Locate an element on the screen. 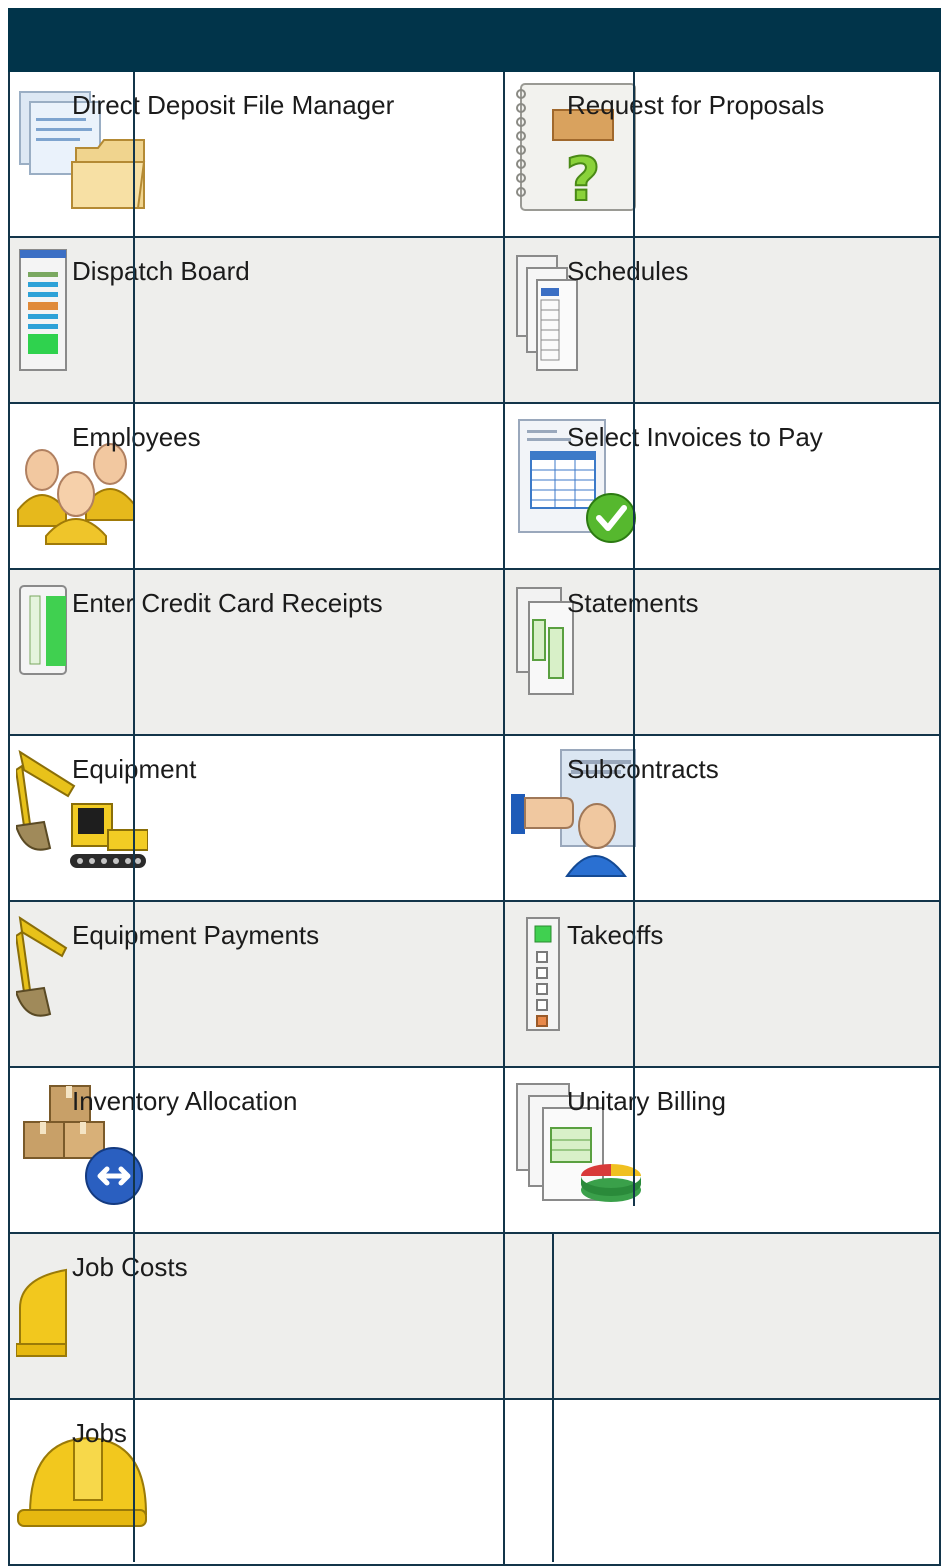 This screenshot has height=1566, width=941. cell-statements: Statements is located at coordinates (723, 652).